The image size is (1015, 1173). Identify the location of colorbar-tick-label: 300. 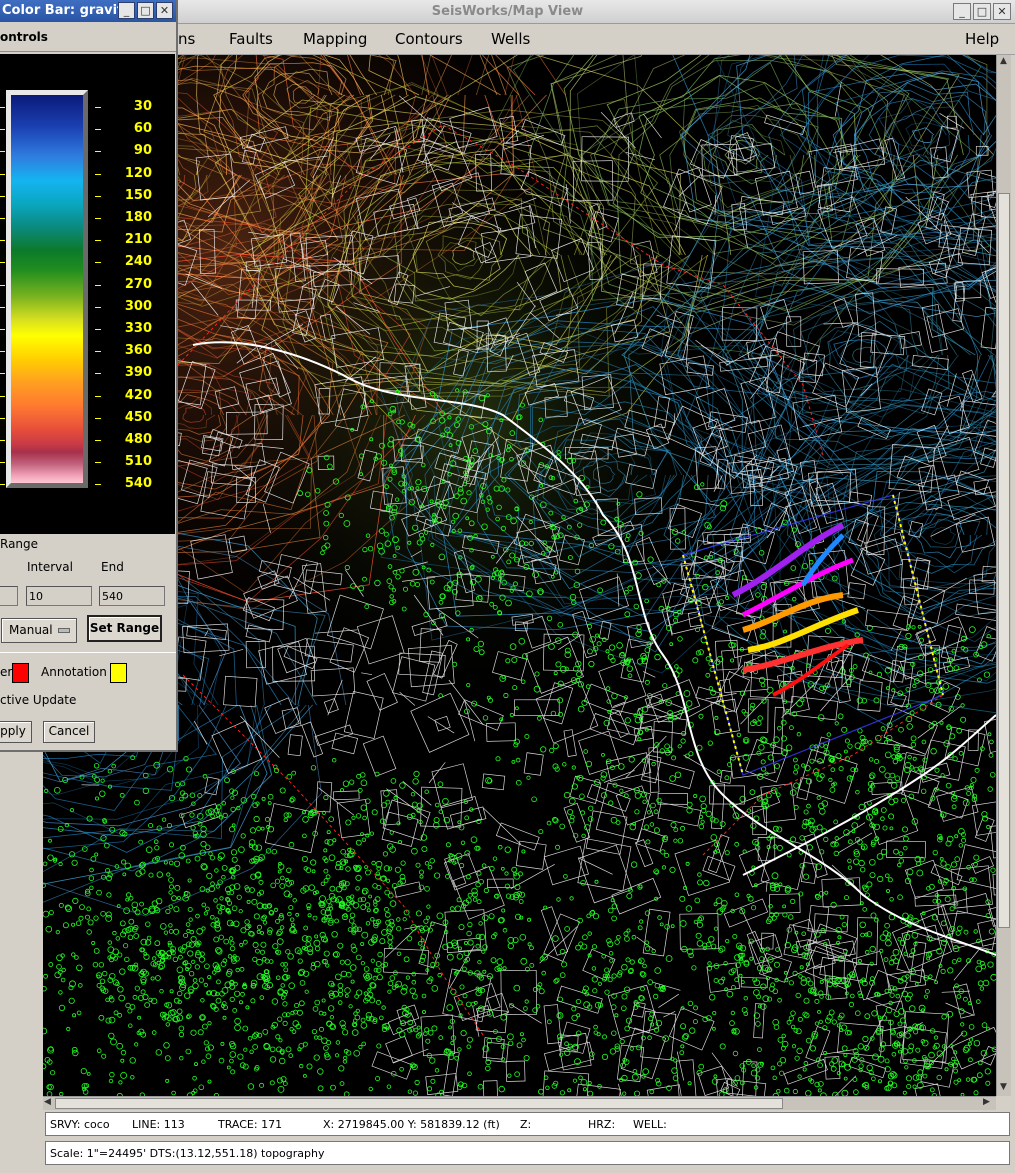
(138, 306).